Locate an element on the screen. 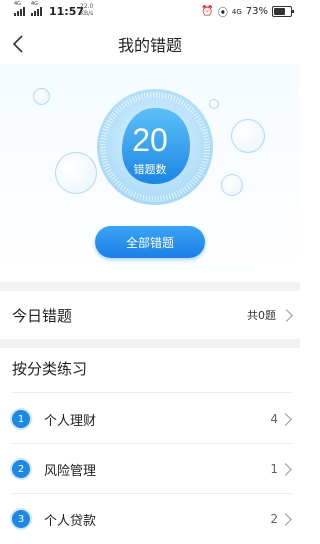 The height and width of the screenshot is (544, 320). category-item-risk-management: 2 风险管理 1 is located at coordinates (150, 469).